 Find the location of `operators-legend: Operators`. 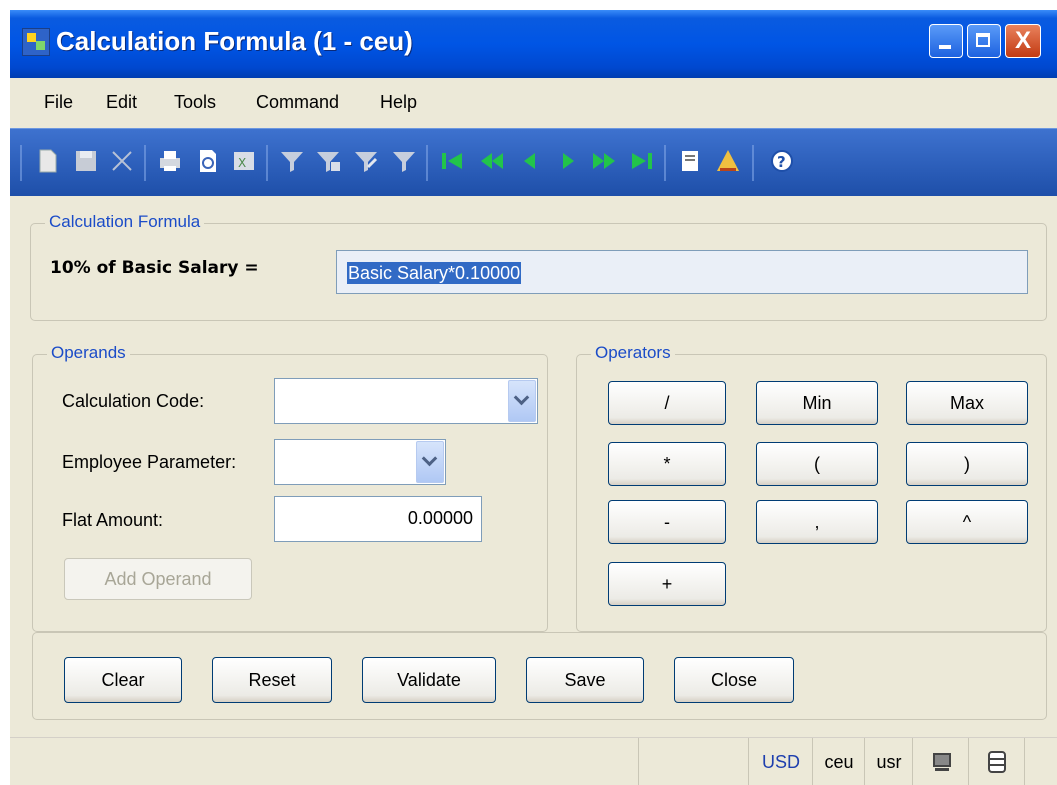

operators-legend: Operators is located at coordinates (633, 353).